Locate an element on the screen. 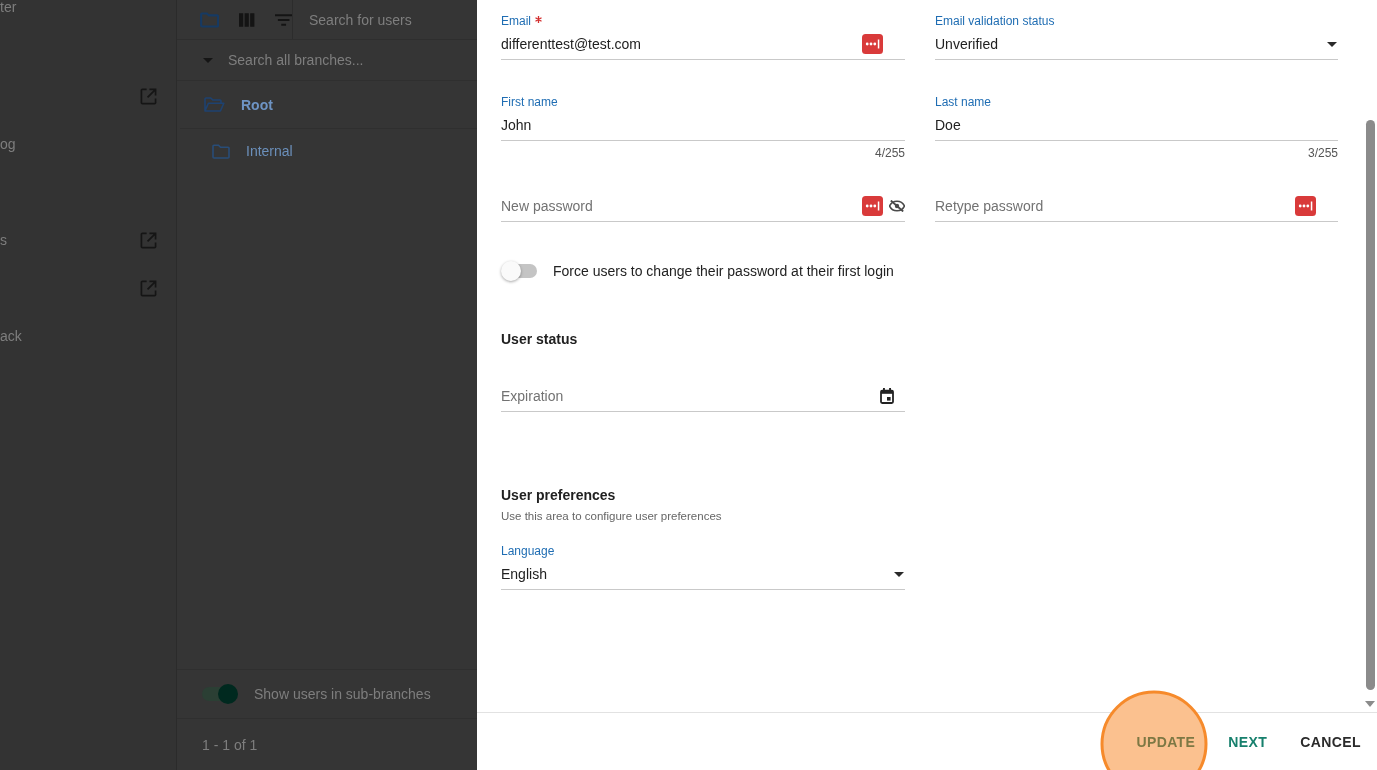 This screenshot has width=1377, height=770. field-label: Email is located at coordinates (516, 21).